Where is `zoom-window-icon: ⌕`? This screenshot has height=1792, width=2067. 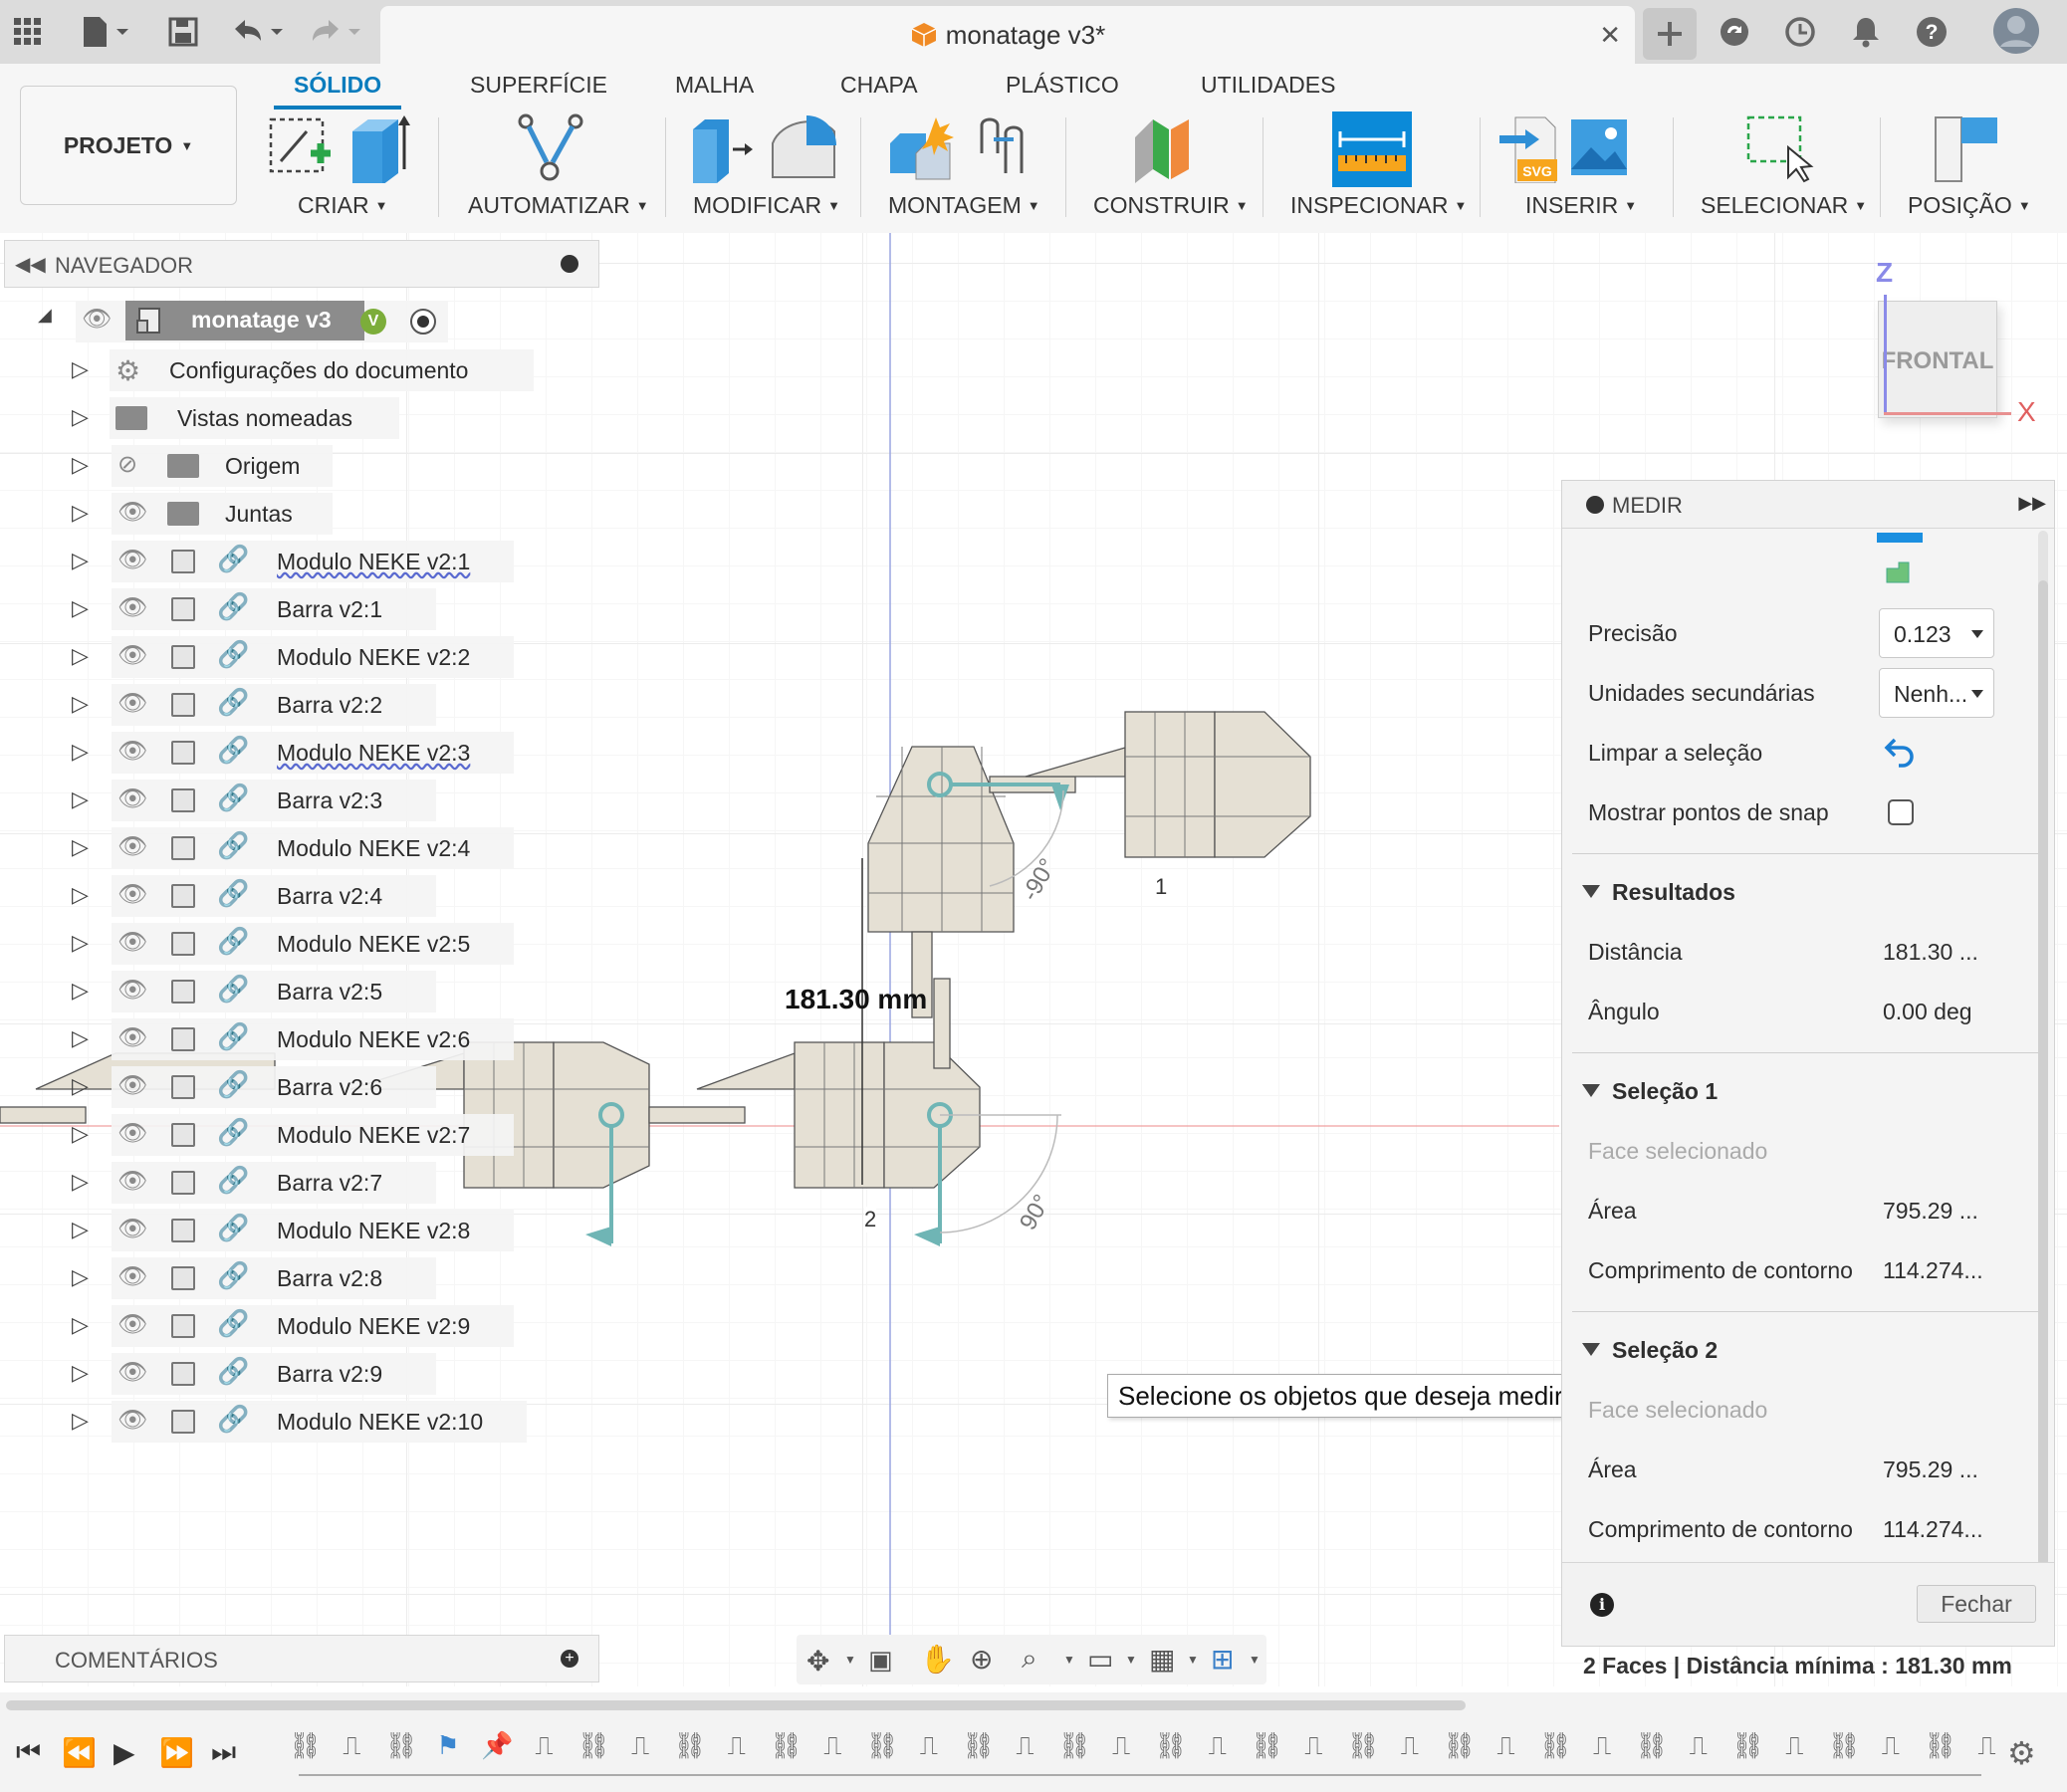
zoom-window-icon: ⌕ is located at coordinates (1029, 1660).